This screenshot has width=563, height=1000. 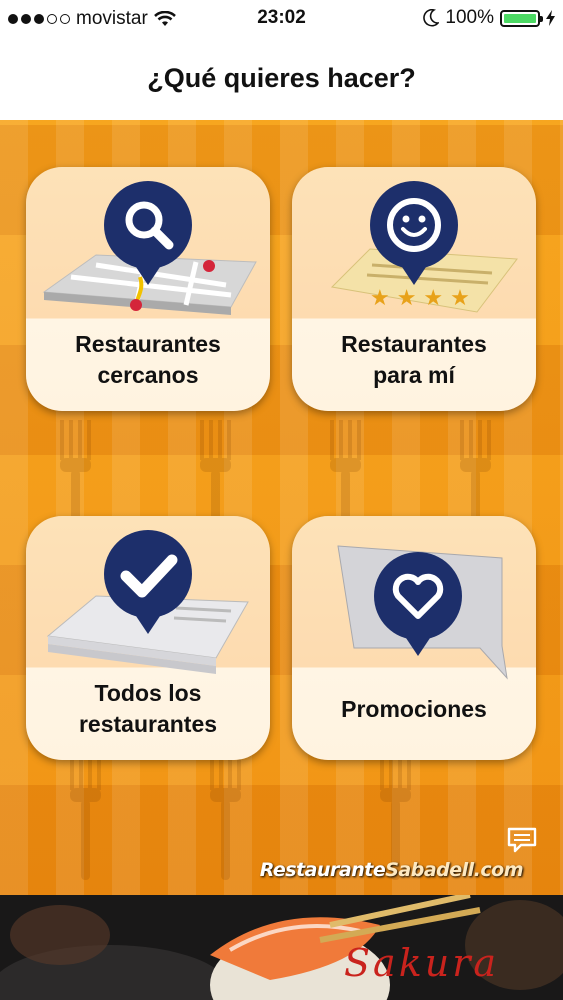 What do you see at coordinates (521, 18) in the screenshot?
I see `battery-icon` at bounding box center [521, 18].